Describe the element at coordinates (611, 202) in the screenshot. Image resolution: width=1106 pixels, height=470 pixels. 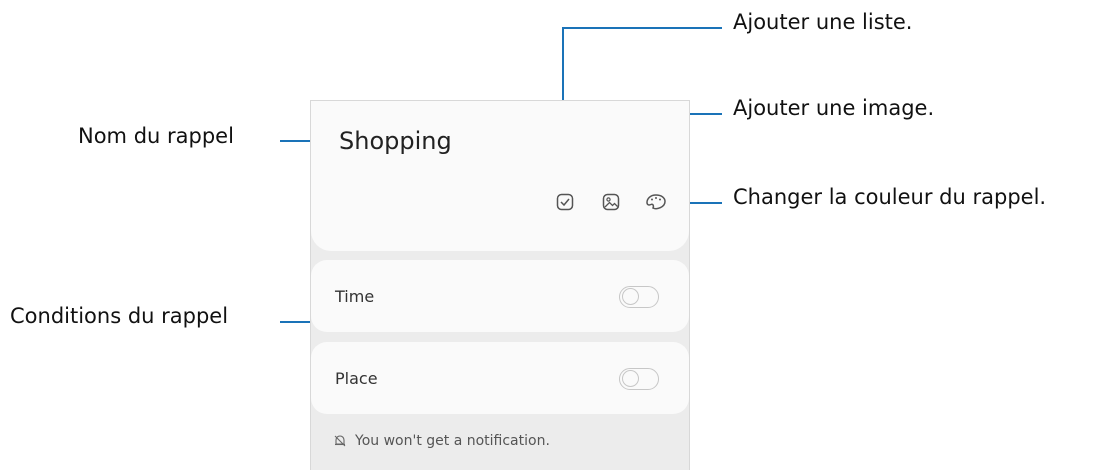
I see `image-icon` at that location.